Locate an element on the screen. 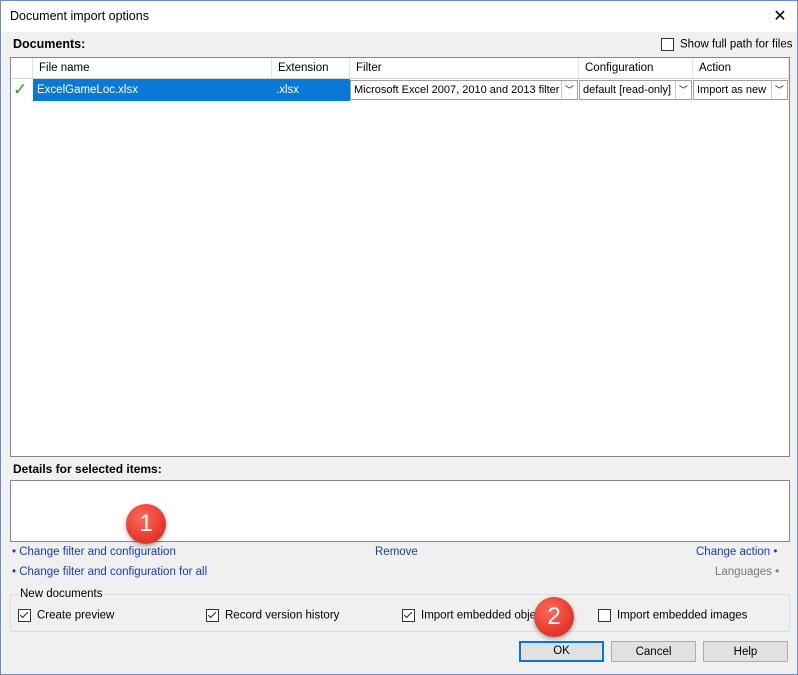 The height and width of the screenshot is (675, 798). show-full-path-label: Show full path for files is located at coordinates (736, 44).